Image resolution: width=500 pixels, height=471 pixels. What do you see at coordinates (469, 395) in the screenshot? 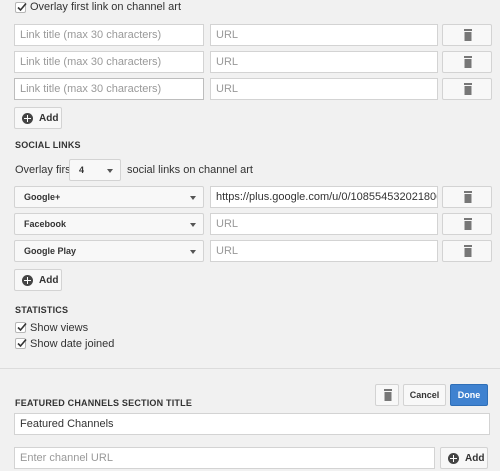
I see `done-button: Done` at bounding box center [469, 395].